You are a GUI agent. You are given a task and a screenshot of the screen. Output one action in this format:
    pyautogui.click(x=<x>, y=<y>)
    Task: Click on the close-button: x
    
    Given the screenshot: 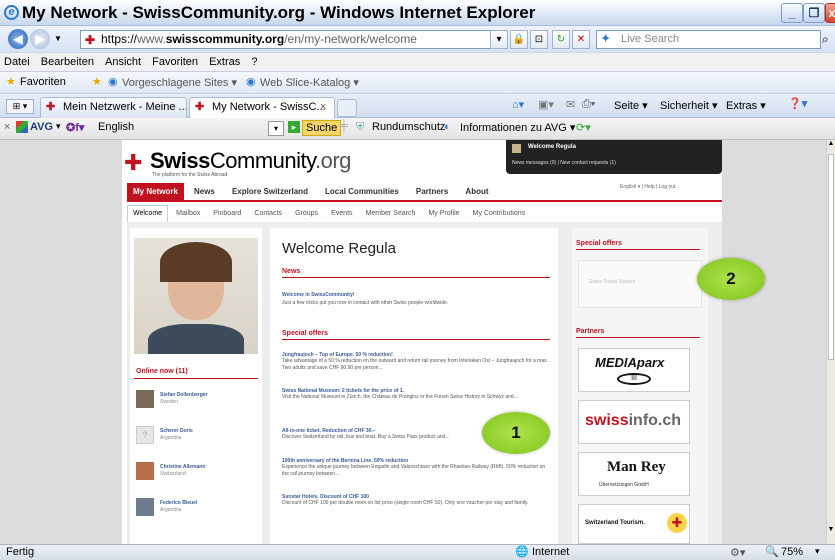 What is the action you would take?
    pyautogui.click(x=830, y=13)
    